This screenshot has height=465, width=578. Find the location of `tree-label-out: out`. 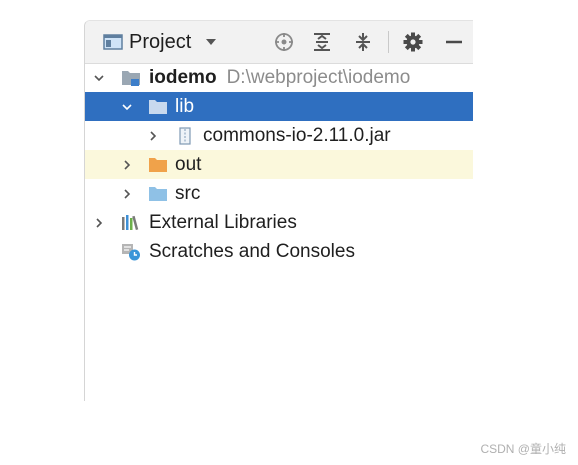

tree-label-out: out is located at coordinates (188, 164).